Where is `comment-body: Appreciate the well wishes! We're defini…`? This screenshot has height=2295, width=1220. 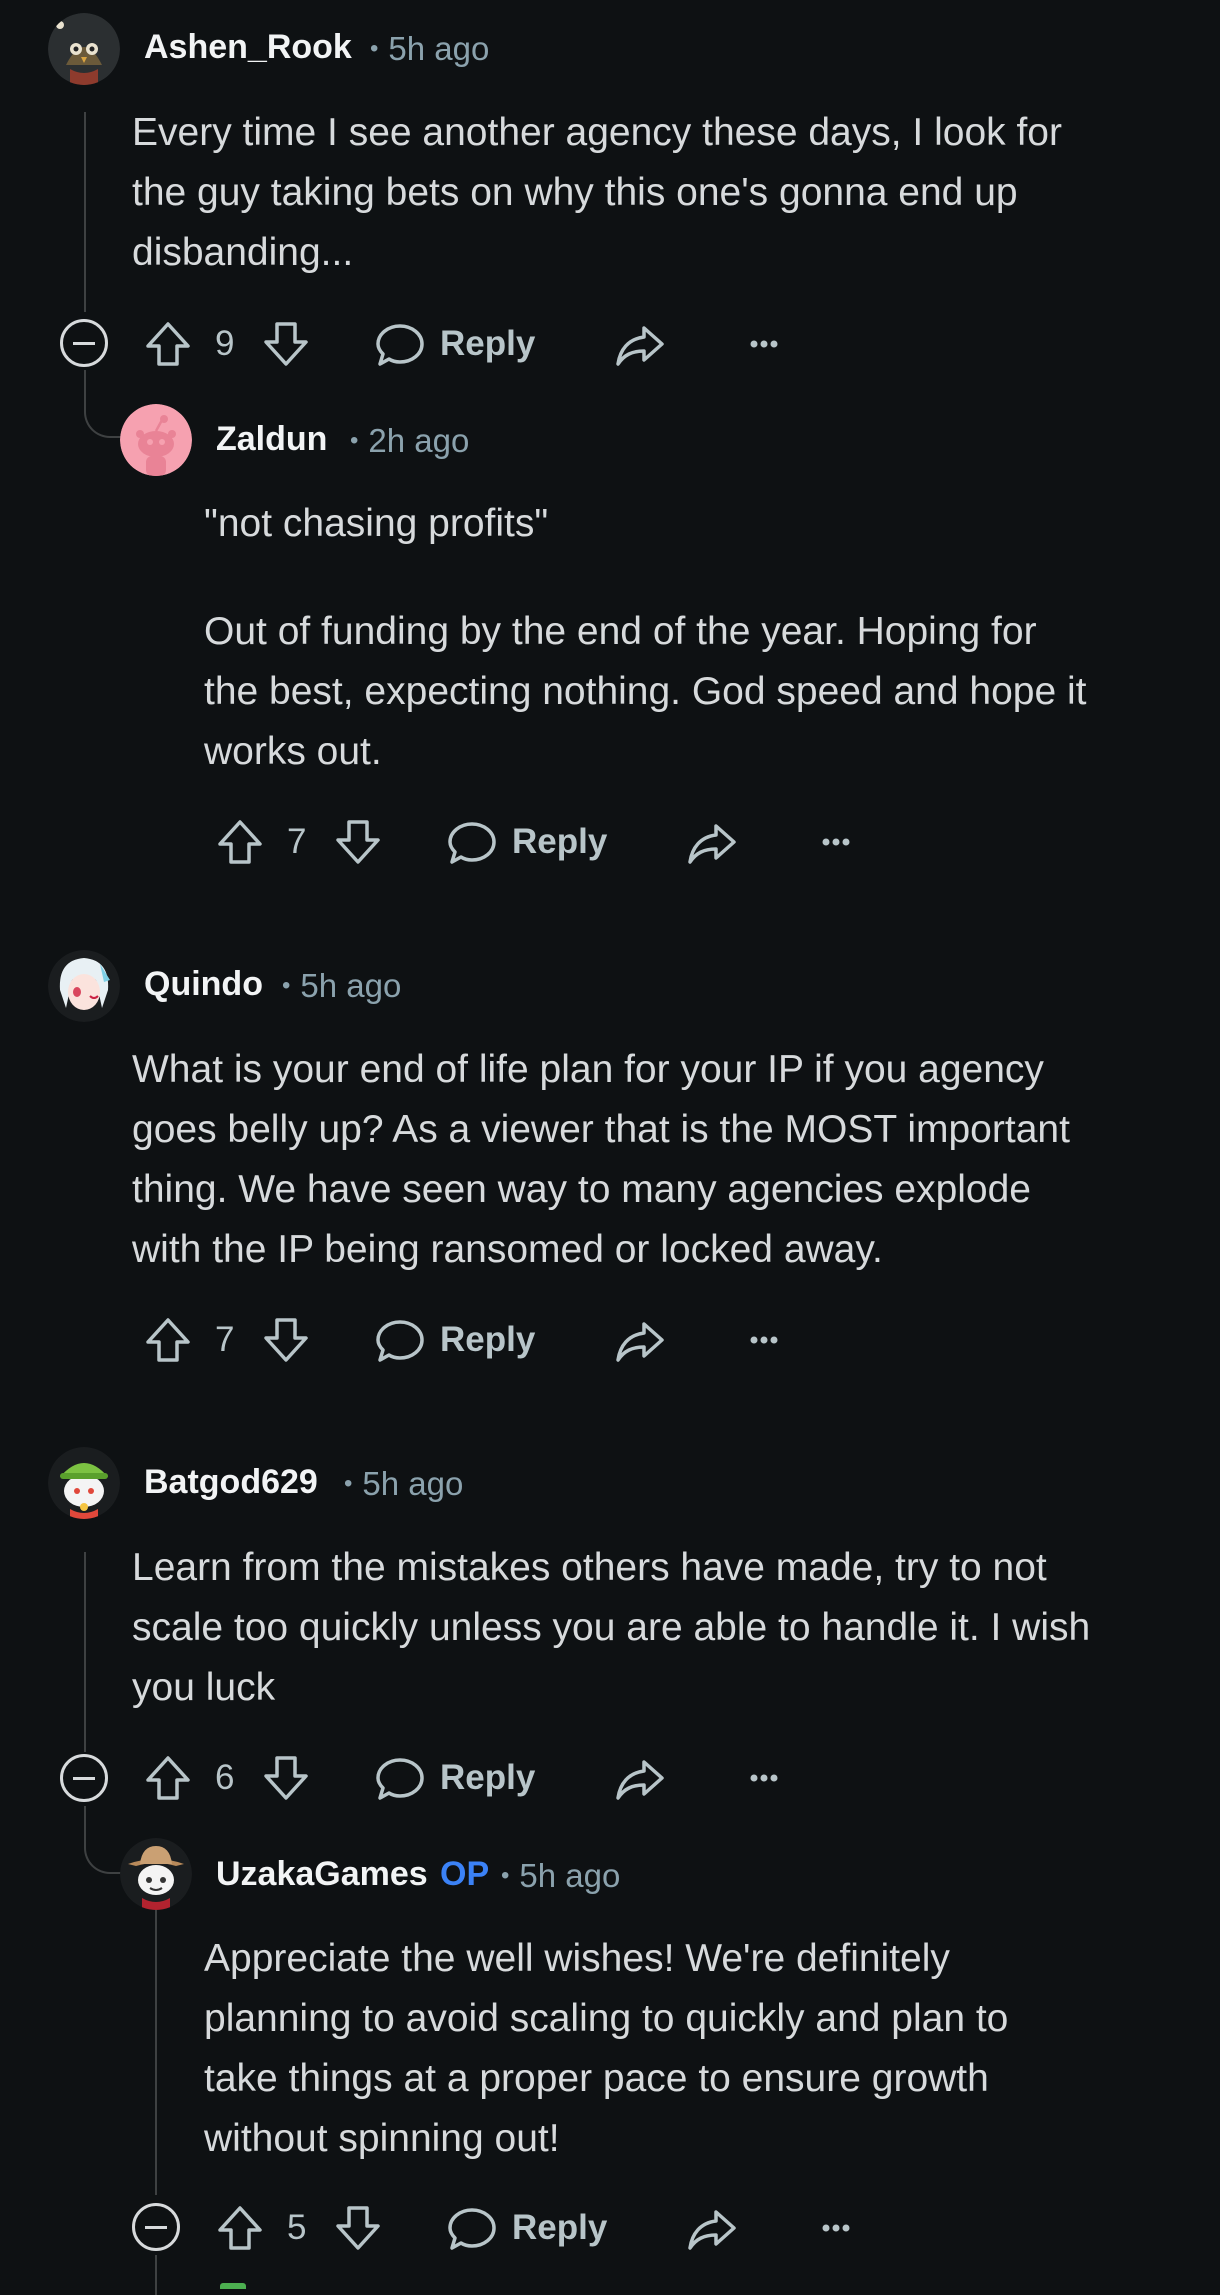 comment-body: Appreciate the well wishes! We're defini… is located at coordinates (606, 2048).